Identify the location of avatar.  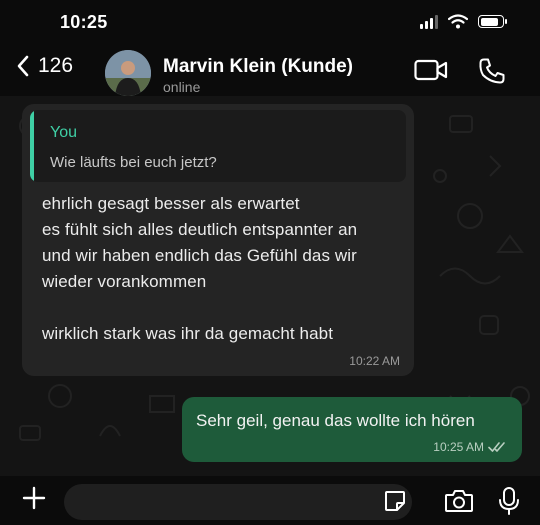
(128, 73).